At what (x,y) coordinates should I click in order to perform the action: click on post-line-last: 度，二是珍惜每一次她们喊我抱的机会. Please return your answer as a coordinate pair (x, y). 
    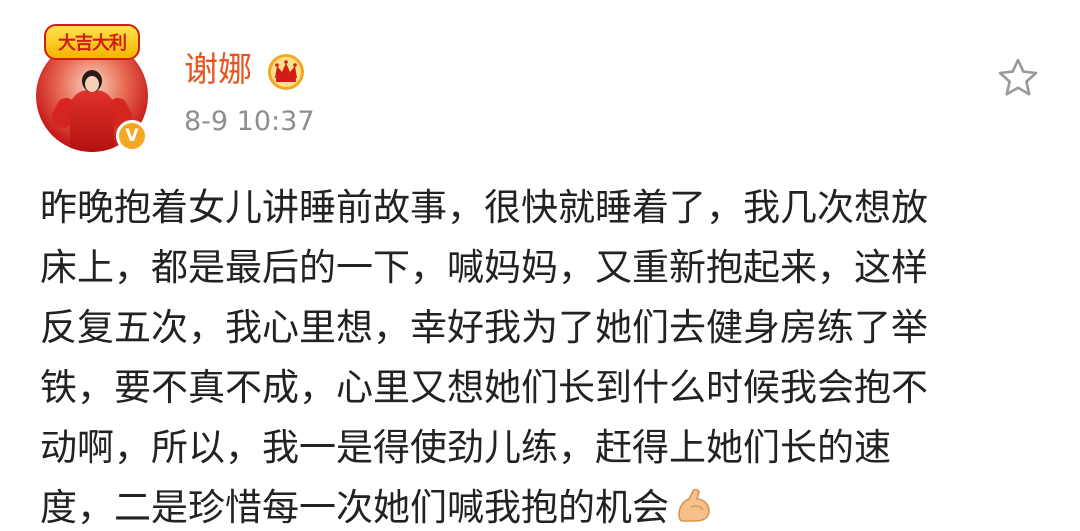
    Looking at the image, I should click on (545, 504).